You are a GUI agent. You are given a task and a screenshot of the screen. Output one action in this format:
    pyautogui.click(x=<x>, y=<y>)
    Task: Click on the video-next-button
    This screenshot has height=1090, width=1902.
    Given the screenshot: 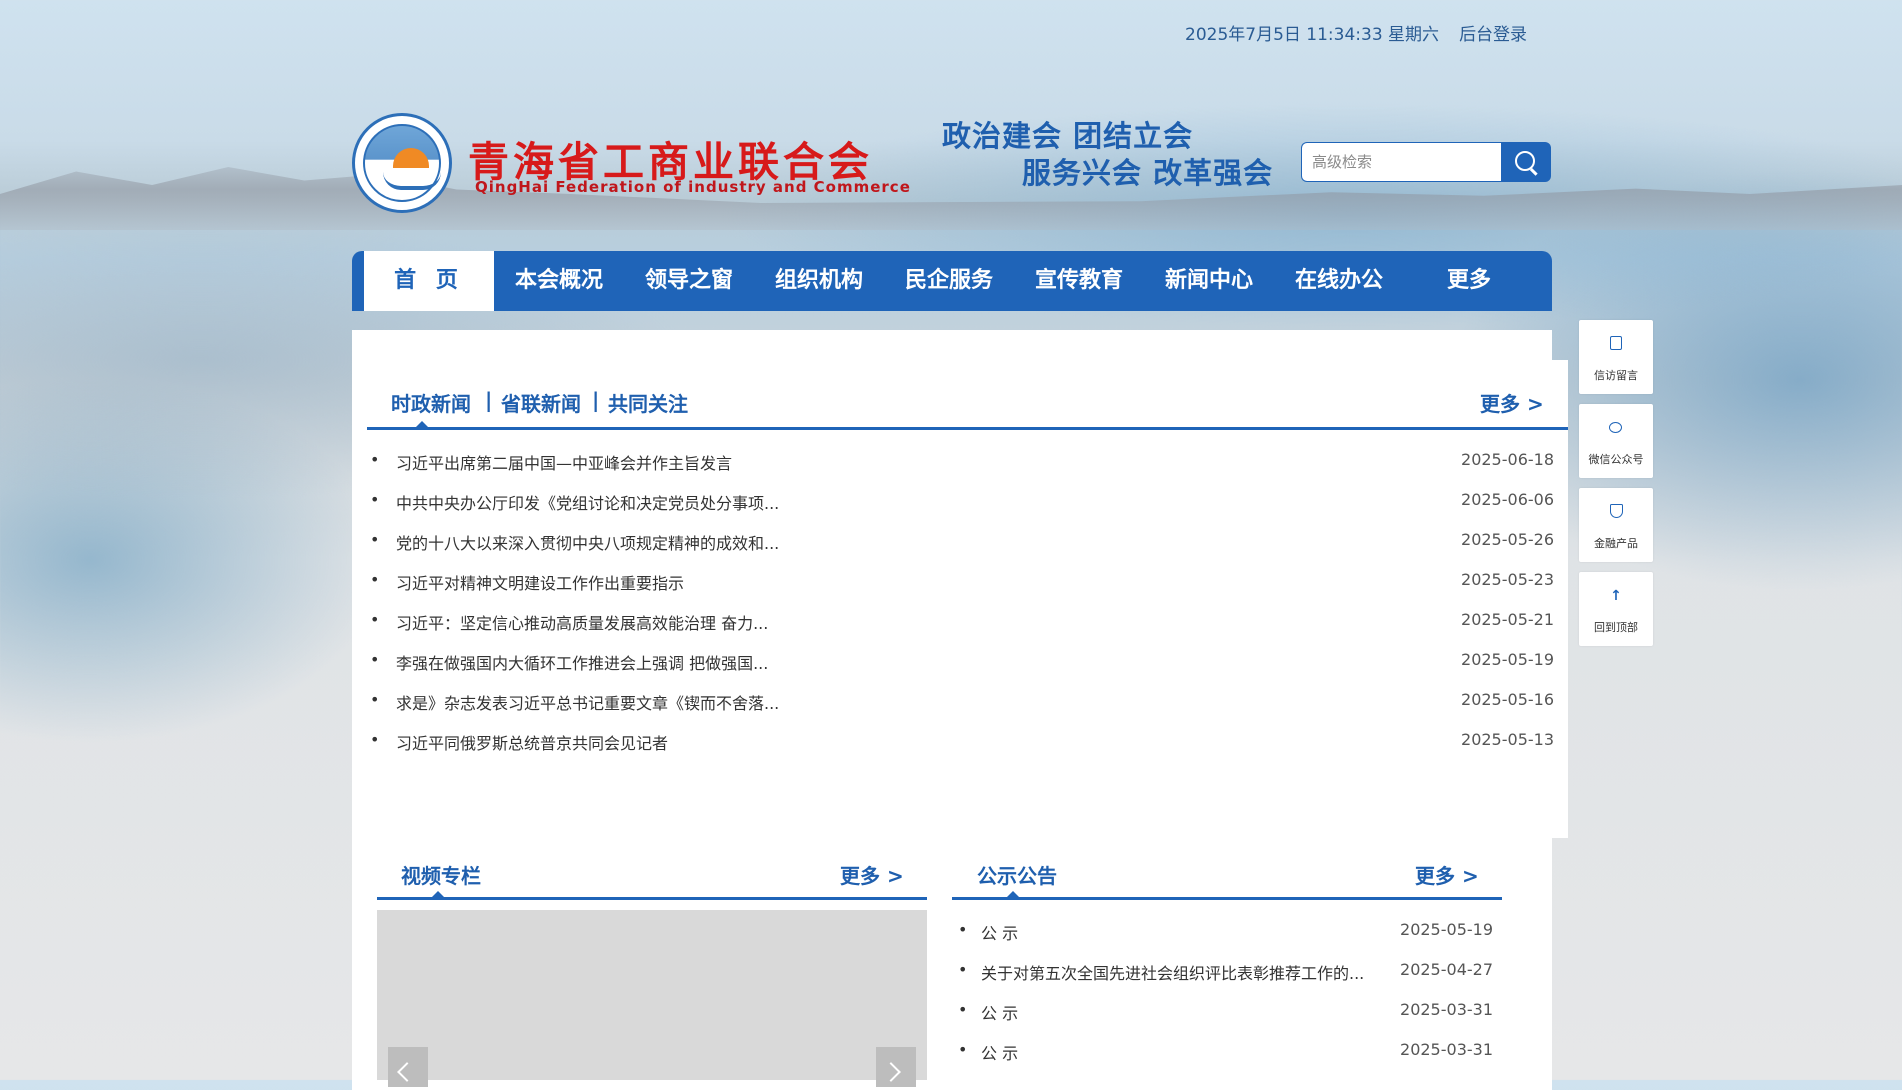 What is the action you would take?
    pyautogui.click(x=896, y=1067)
    